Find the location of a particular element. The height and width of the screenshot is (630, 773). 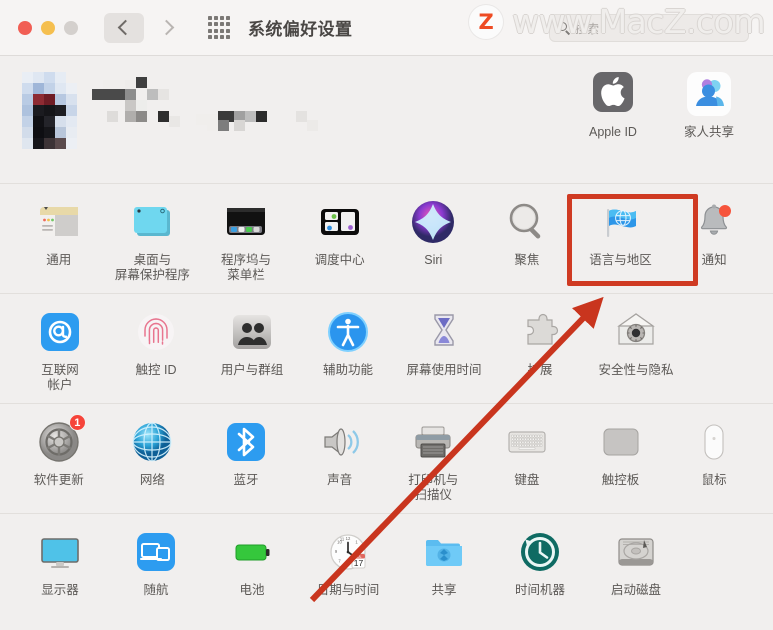

pref-item-label: 触控 ID is located at coordinates (156, 370).